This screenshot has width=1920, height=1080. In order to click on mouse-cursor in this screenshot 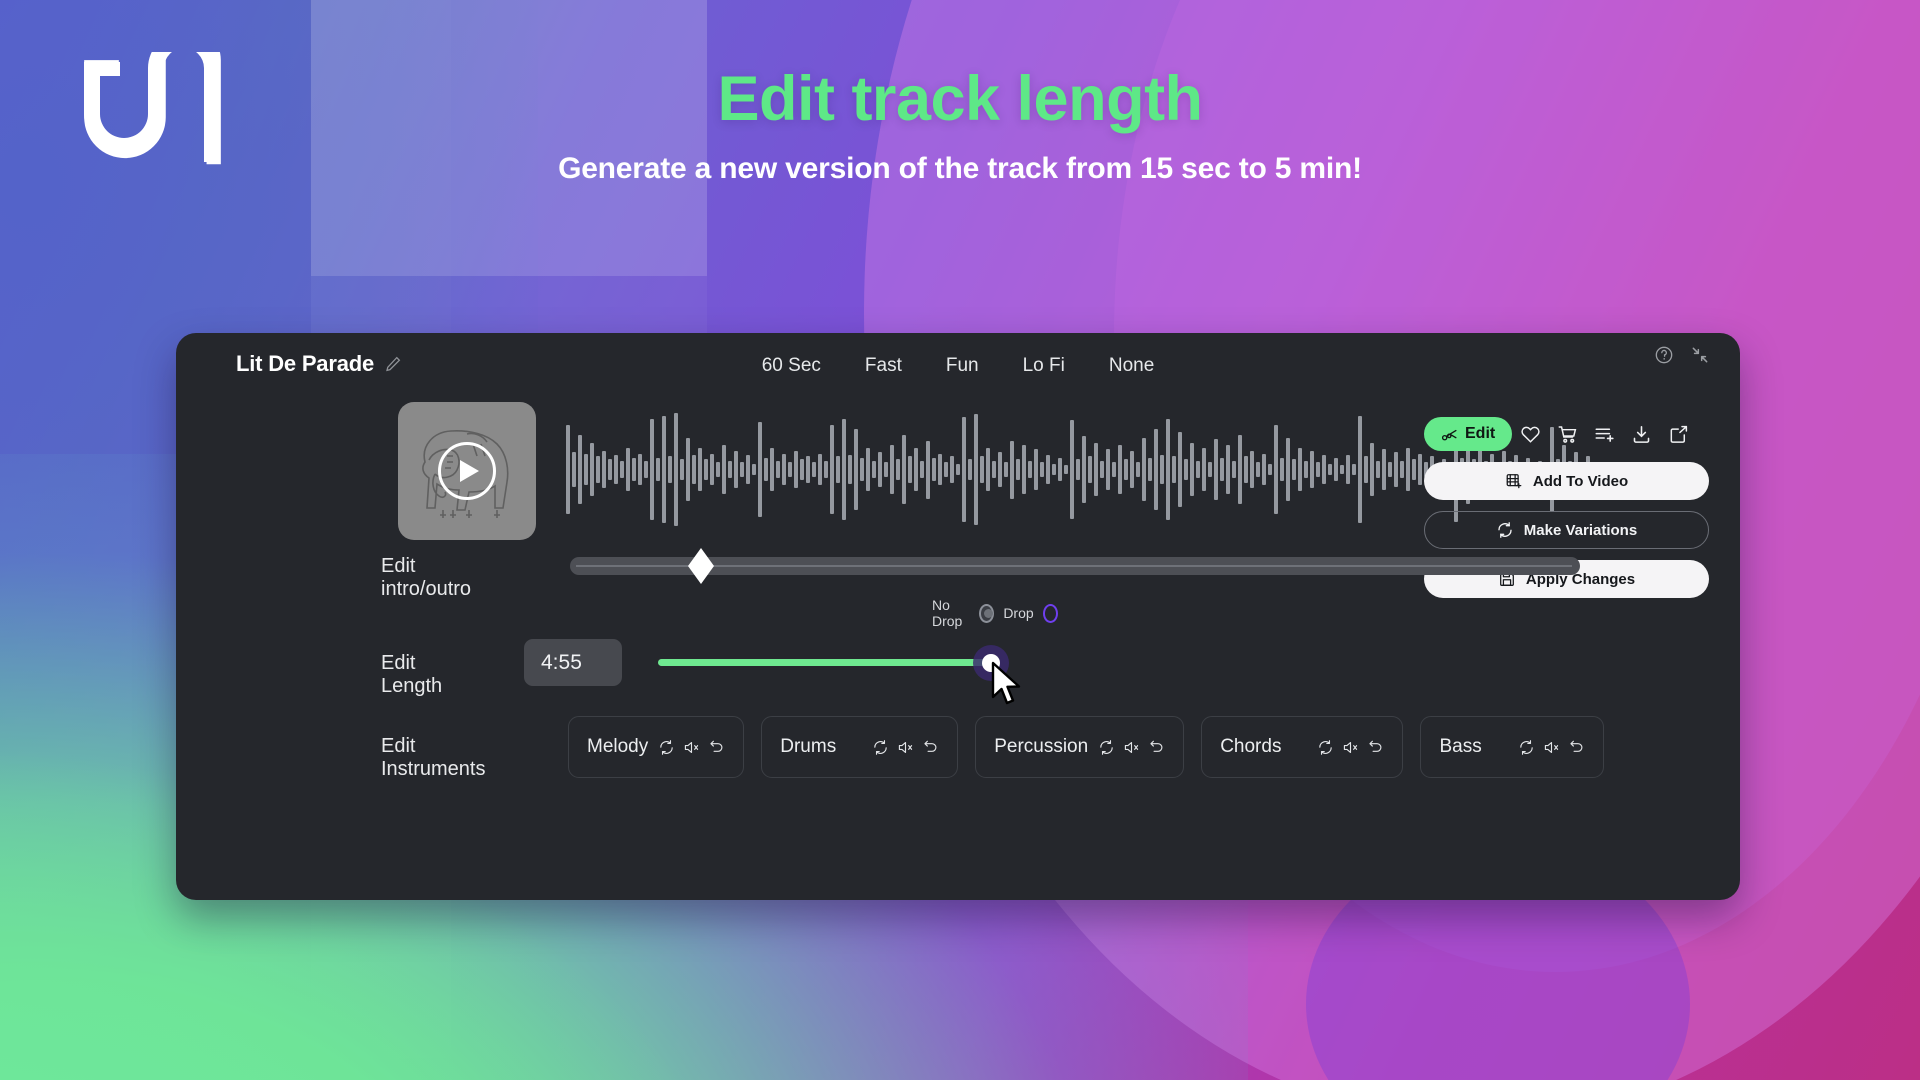, I will do `click(1006, 683)`.